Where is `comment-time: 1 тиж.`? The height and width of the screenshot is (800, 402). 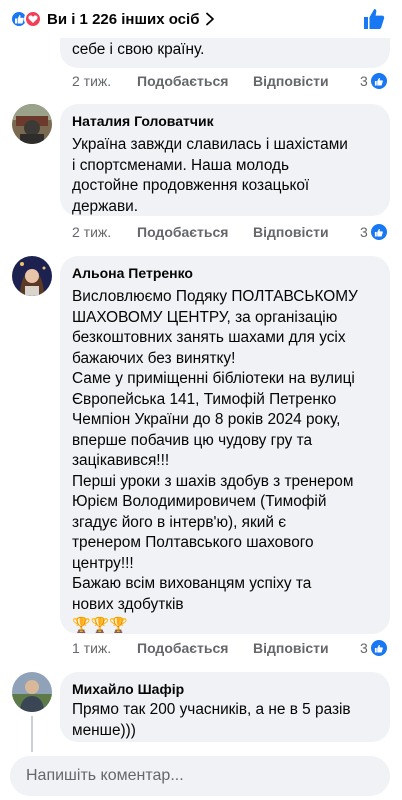
comment-time: 1 тиж. is located at coordinates (92, 648).